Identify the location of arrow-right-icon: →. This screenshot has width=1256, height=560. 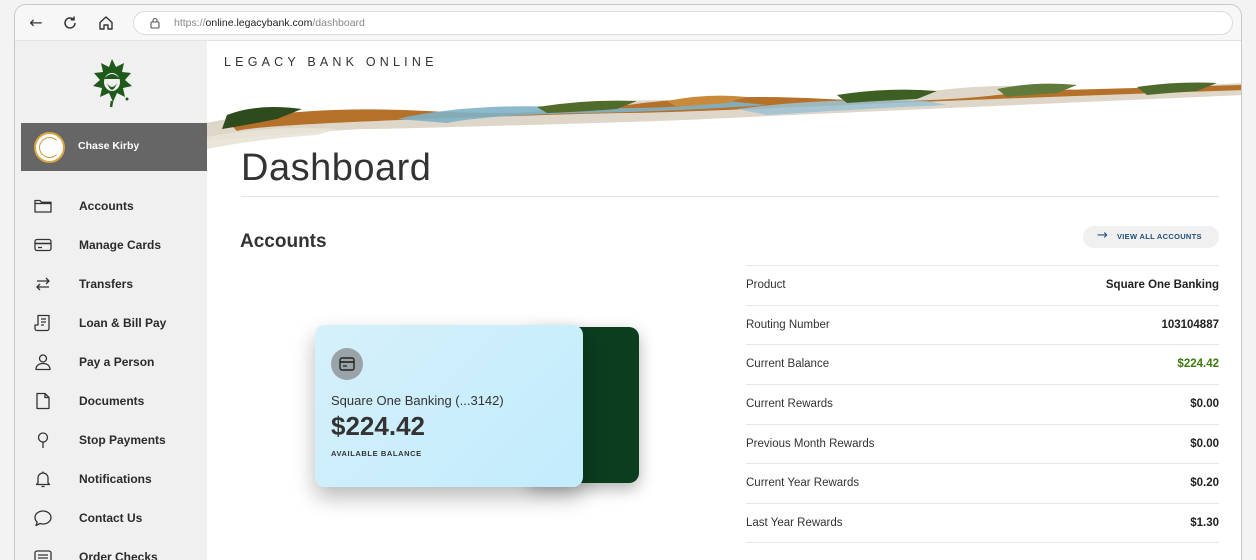
(1102, 235).